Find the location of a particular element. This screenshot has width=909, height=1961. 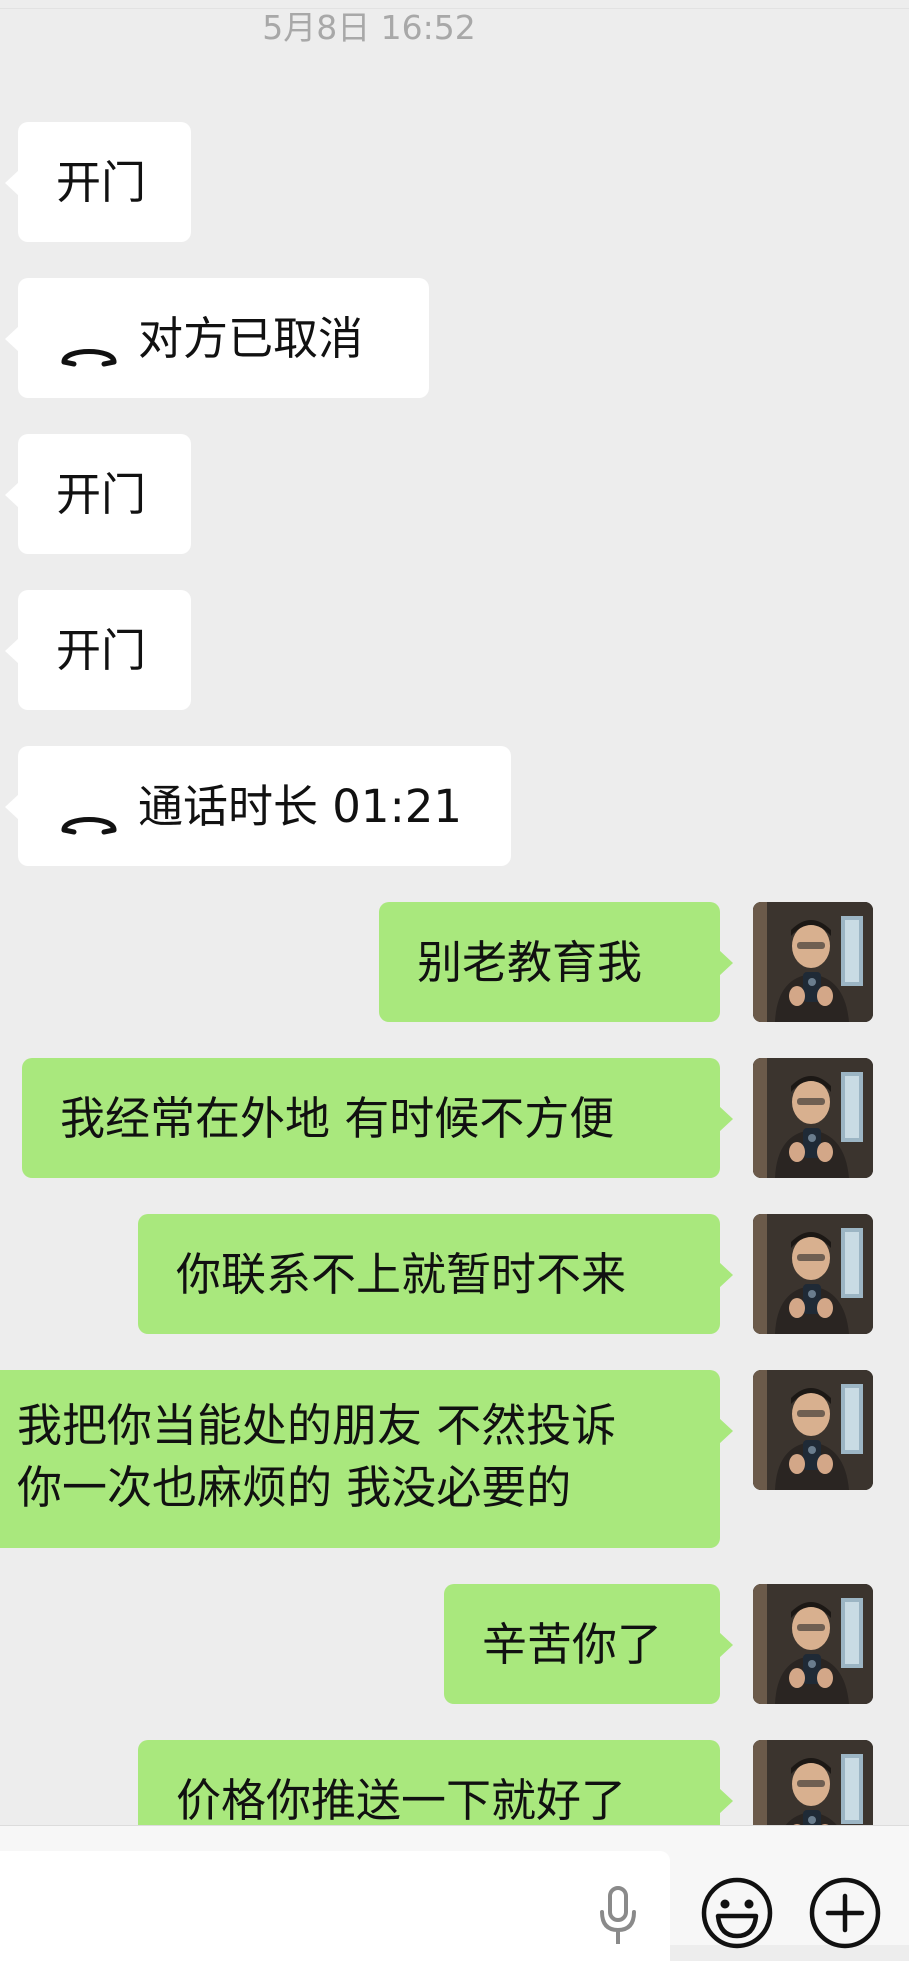

message-text: 辛苦你了 is located at coordinates (572, 1644).